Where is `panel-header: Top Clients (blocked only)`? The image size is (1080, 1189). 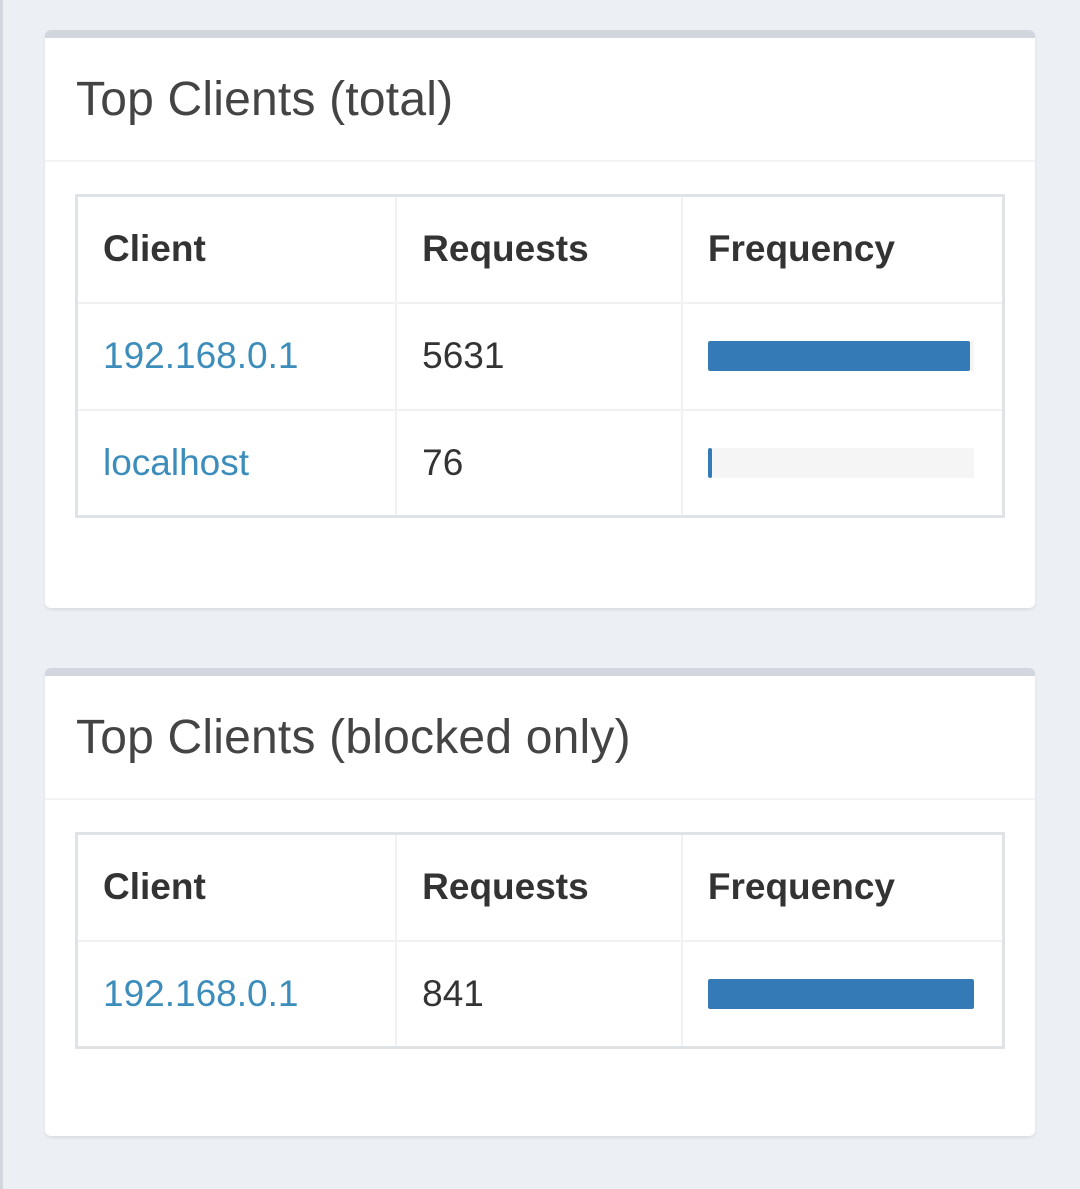 panel-header: Top Clients (blocked only) is located at coordinates (540, 738).